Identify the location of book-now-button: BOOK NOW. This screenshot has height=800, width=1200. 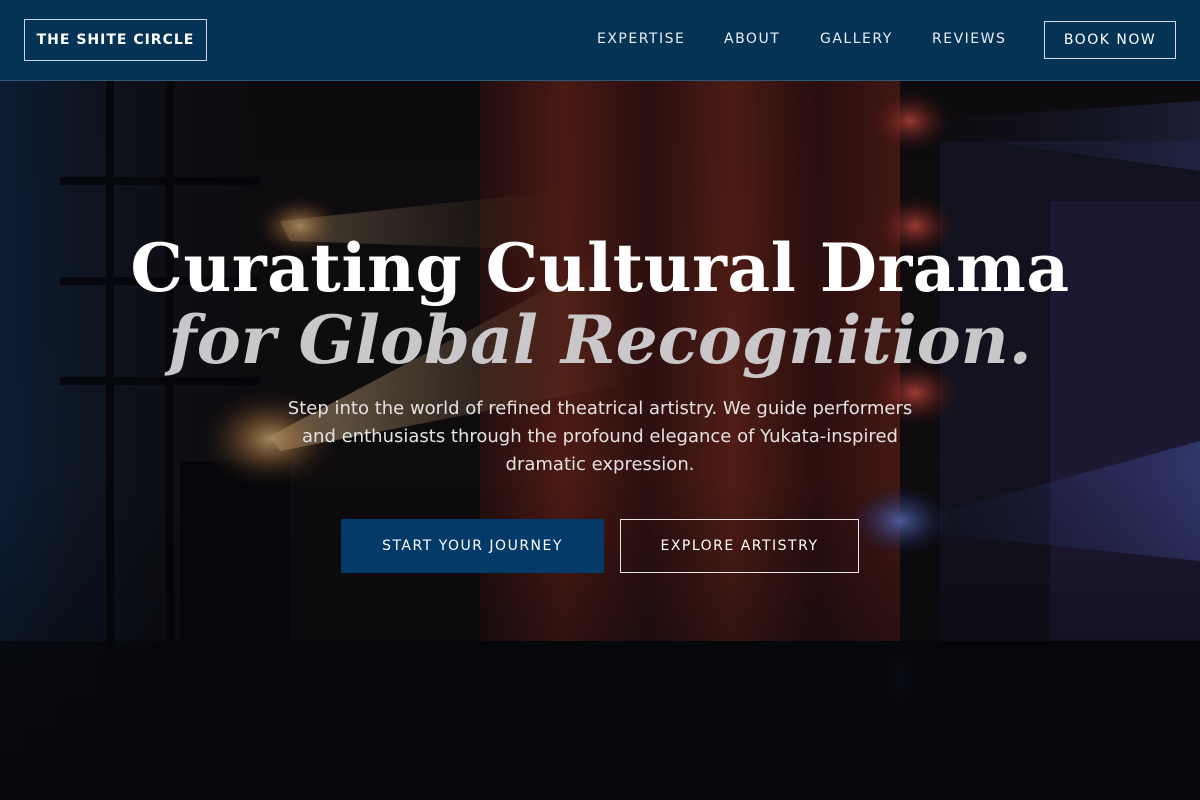
(1110, 40).